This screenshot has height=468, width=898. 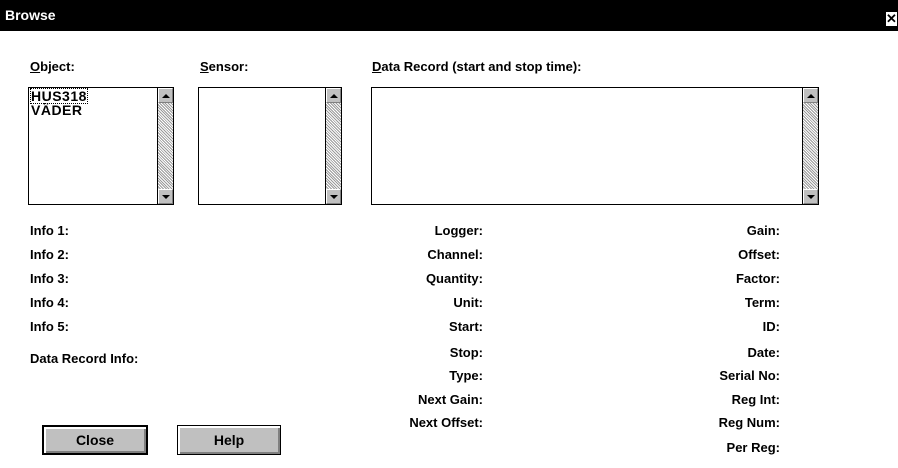 What do you see at coordinates (466, 375) in the screenshot?
I see `type-label: Type:` at bounding box center [466, 375].